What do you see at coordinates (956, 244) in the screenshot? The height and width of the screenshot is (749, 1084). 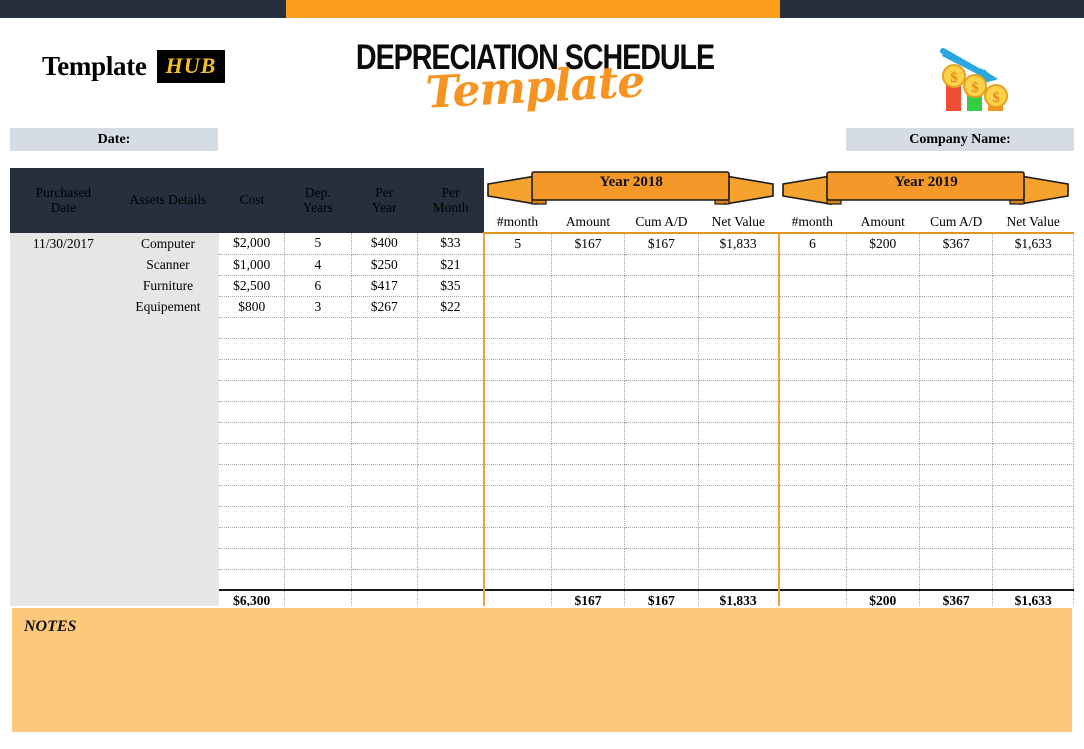 I see `cell-2019-cum-ad: $367` at bounding box center [956, 244].